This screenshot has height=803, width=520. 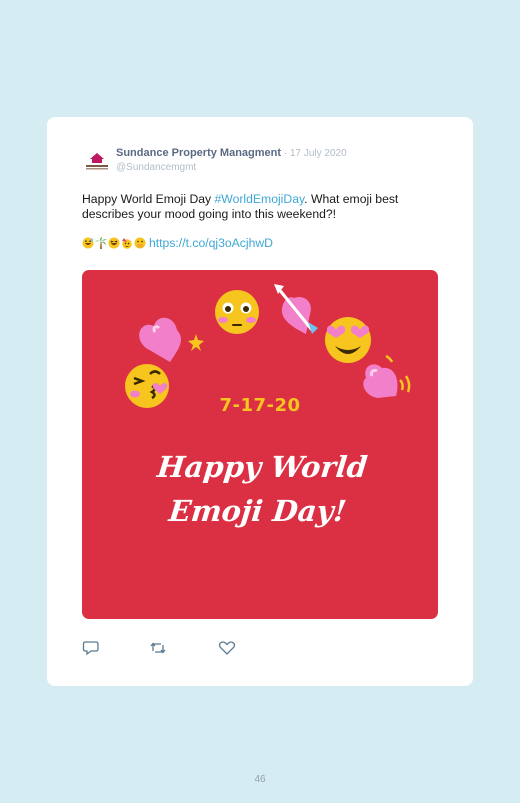 I want to click on reply-icon, so click(x=91, y=648).